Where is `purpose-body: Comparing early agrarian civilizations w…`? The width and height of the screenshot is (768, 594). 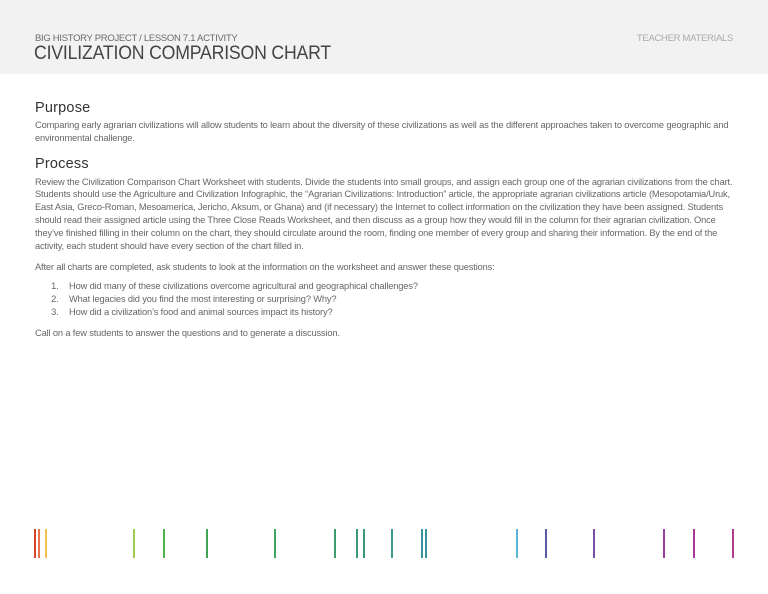
purpose-body: Comparing early agrarian civilizations w… is located at coordinates (382, 131).